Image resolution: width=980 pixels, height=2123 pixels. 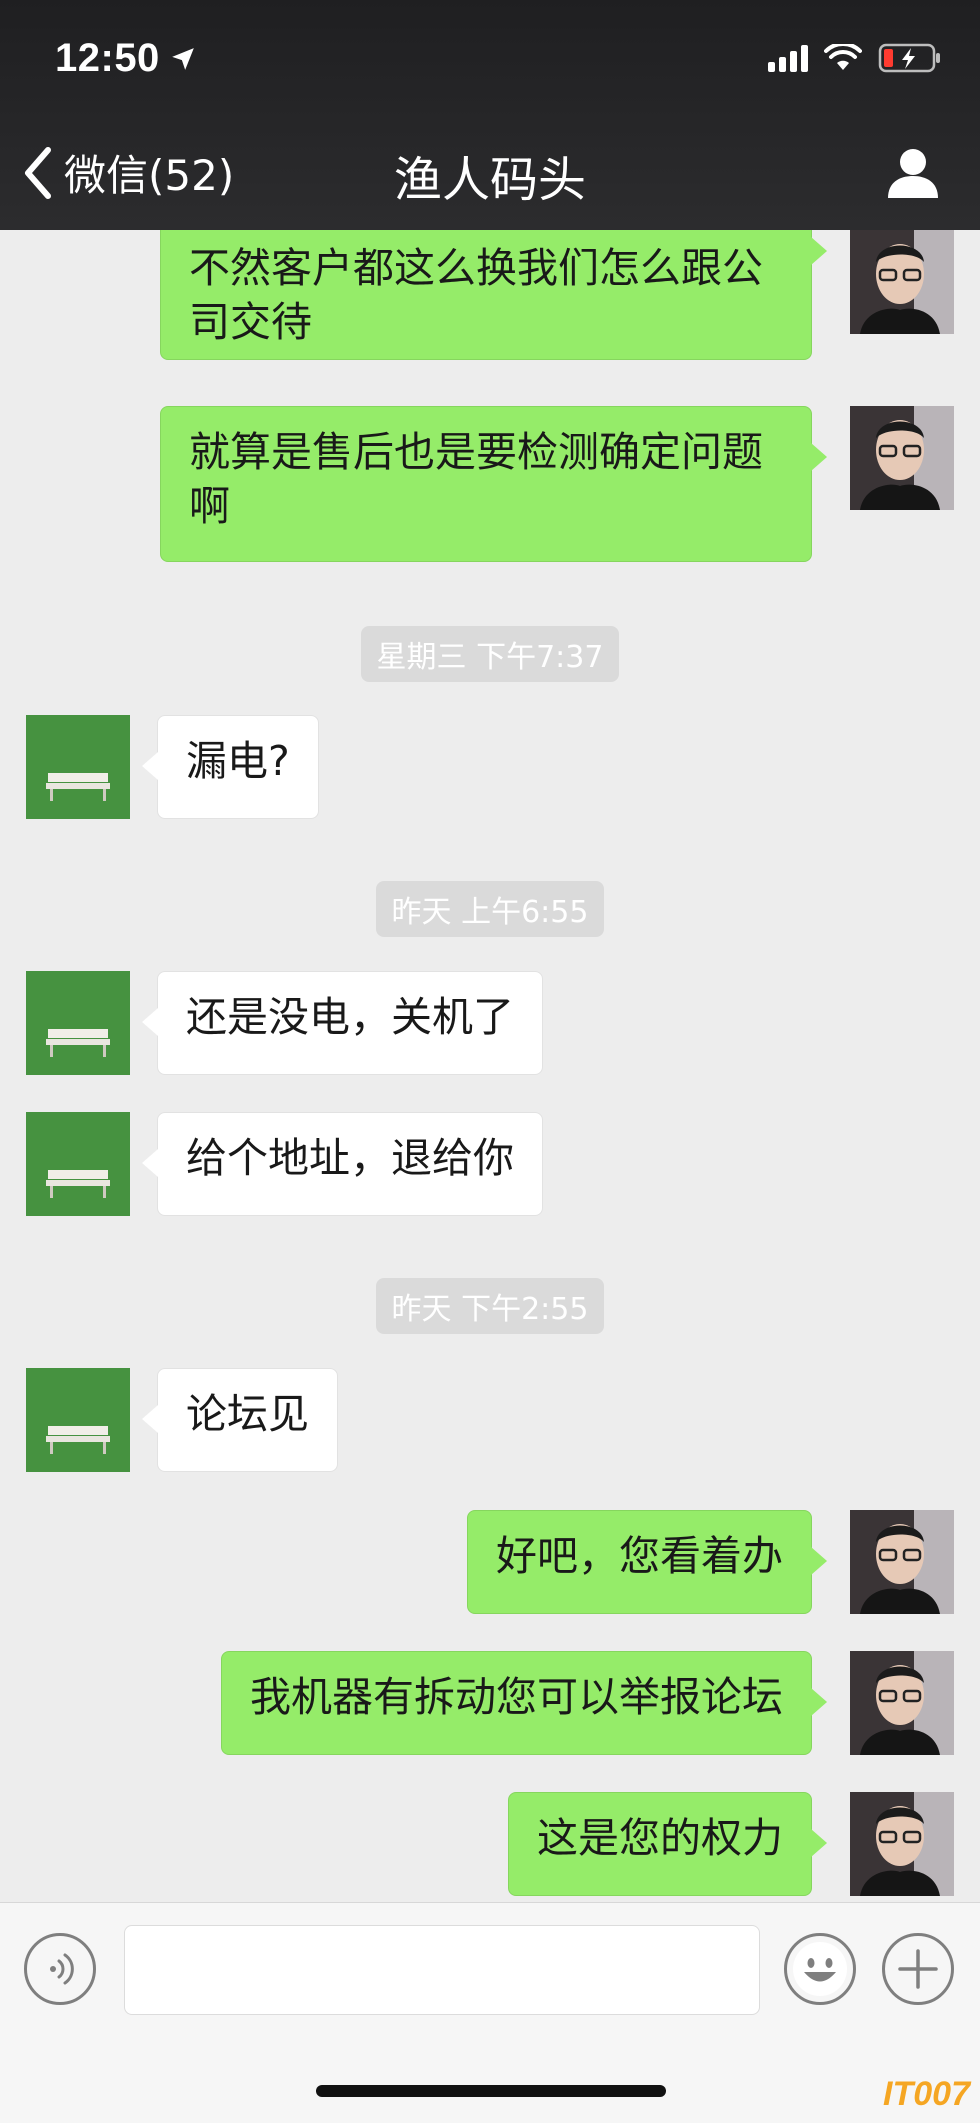 I want to click on message-bubble: 这是您的权力, so click(x=667, y=1844).